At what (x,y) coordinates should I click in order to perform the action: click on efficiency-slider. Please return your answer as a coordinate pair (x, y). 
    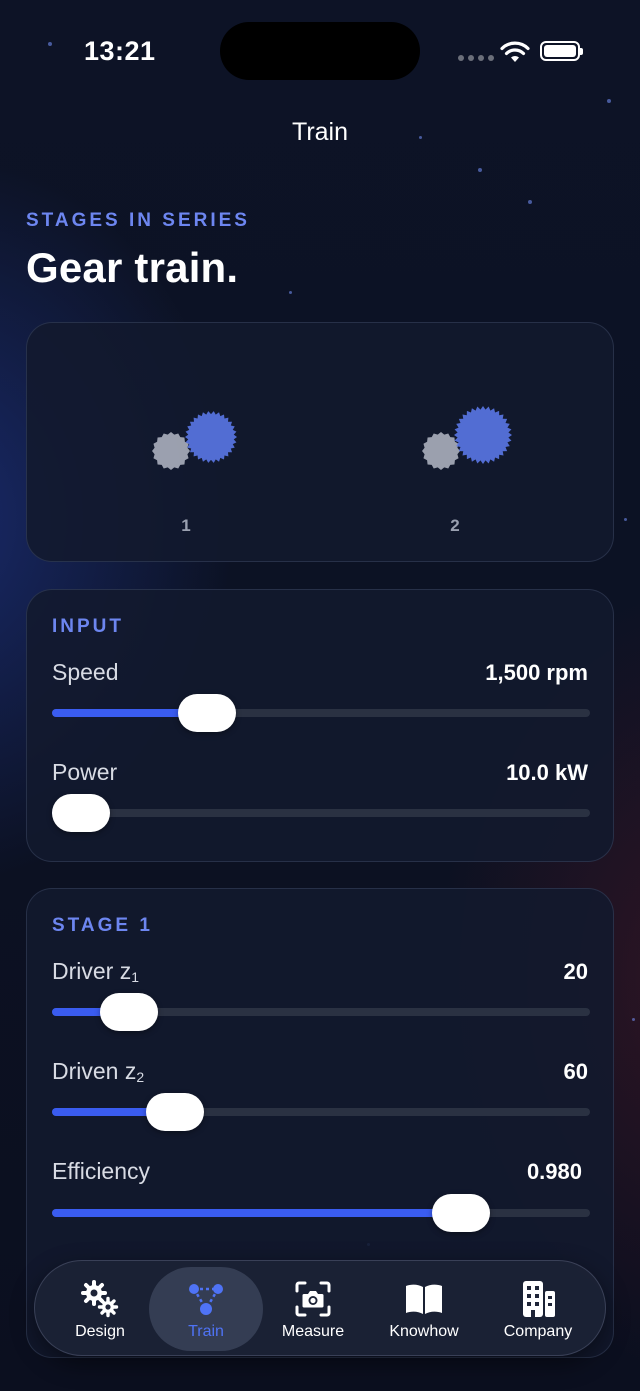
    Looking at the image, I should click on (321, 1213).